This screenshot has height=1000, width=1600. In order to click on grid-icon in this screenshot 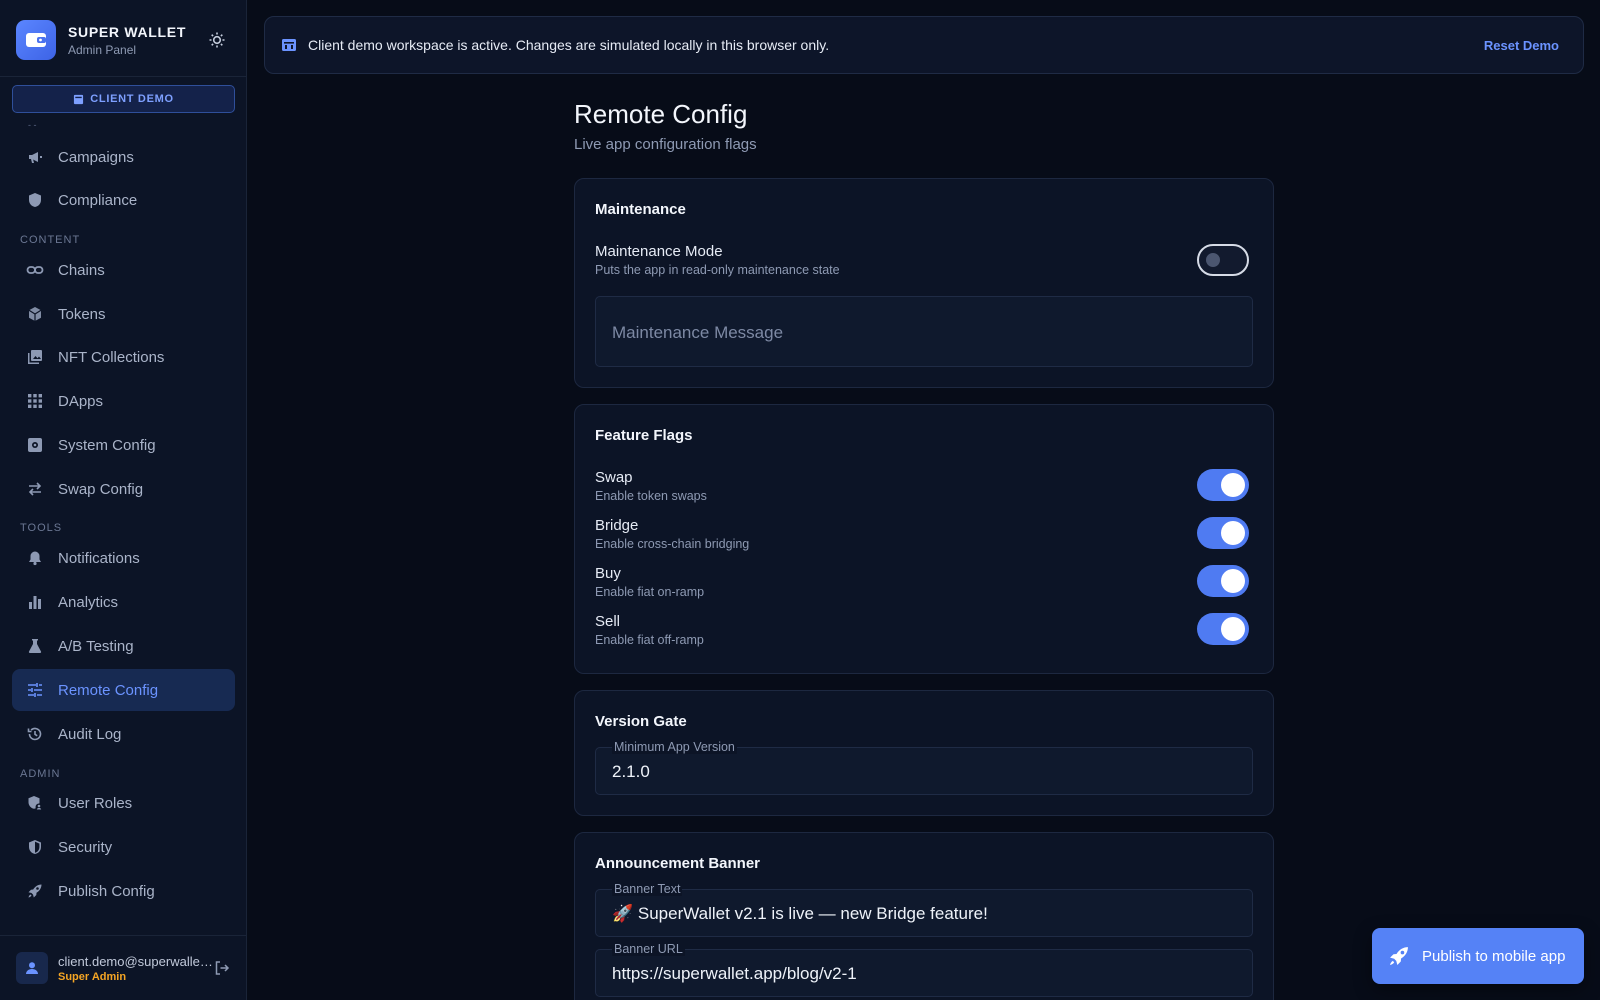, I will do `click(35, 401)`.